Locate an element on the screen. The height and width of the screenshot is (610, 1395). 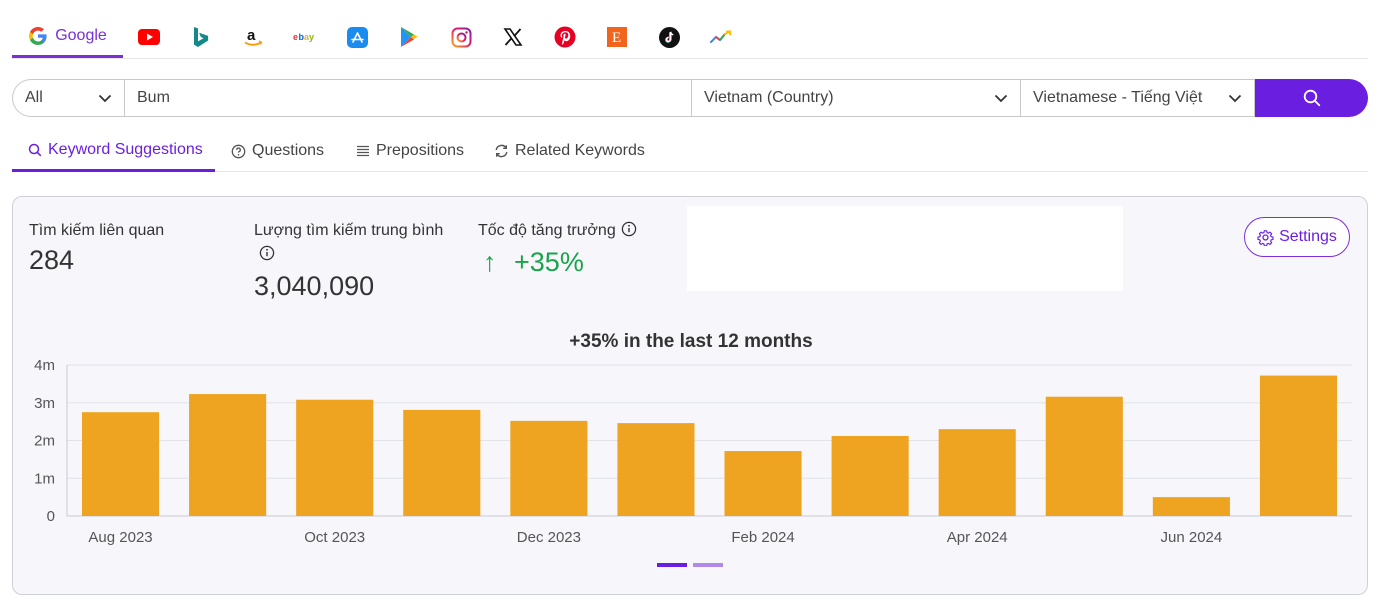
country-value: Vietnam (Country) is located at coordinates (769, 97).